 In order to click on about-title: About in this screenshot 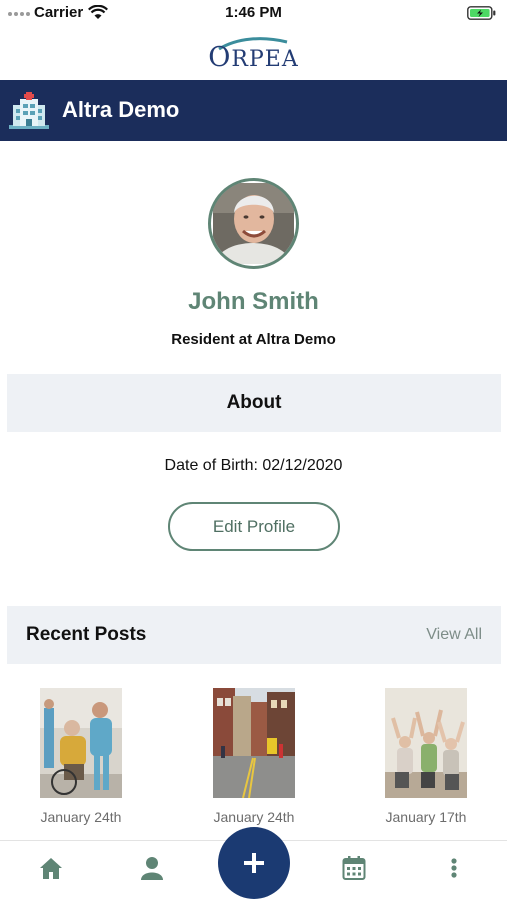, I will do `click(254, 402)`.